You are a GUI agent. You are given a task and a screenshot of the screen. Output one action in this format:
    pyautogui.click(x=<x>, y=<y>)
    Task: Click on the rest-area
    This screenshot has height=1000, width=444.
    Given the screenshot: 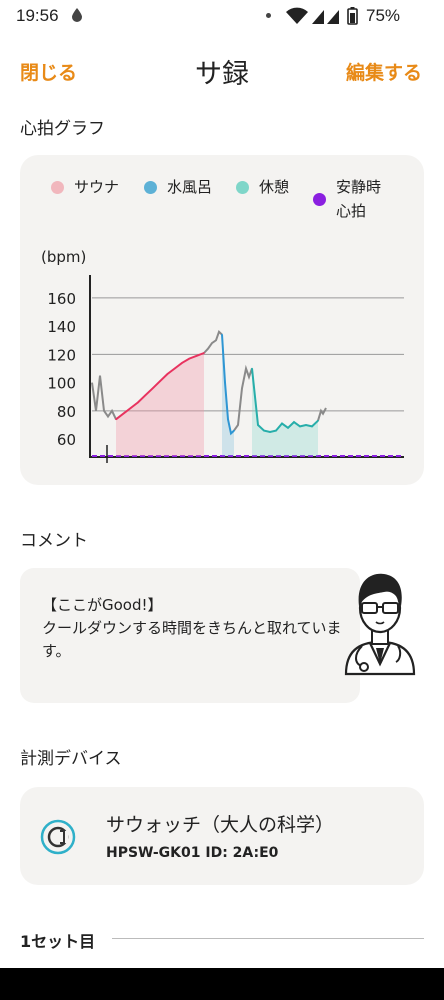 What is the action you would take?
    pyautogui.click(x=285, y=412)
    